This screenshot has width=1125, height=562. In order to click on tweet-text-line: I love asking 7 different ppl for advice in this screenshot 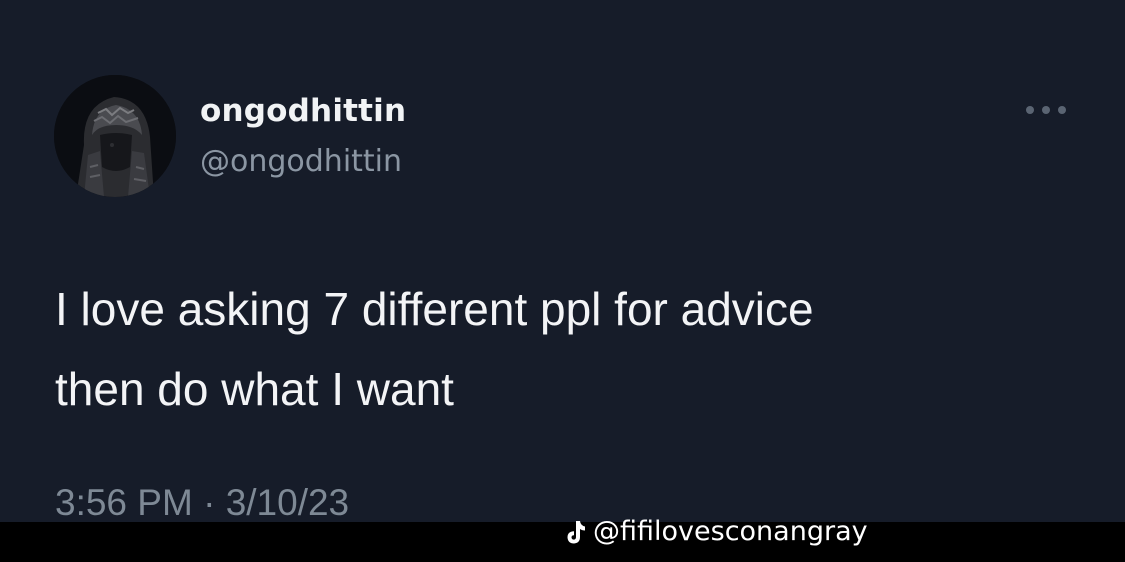, I will do `click(434, 309)`.